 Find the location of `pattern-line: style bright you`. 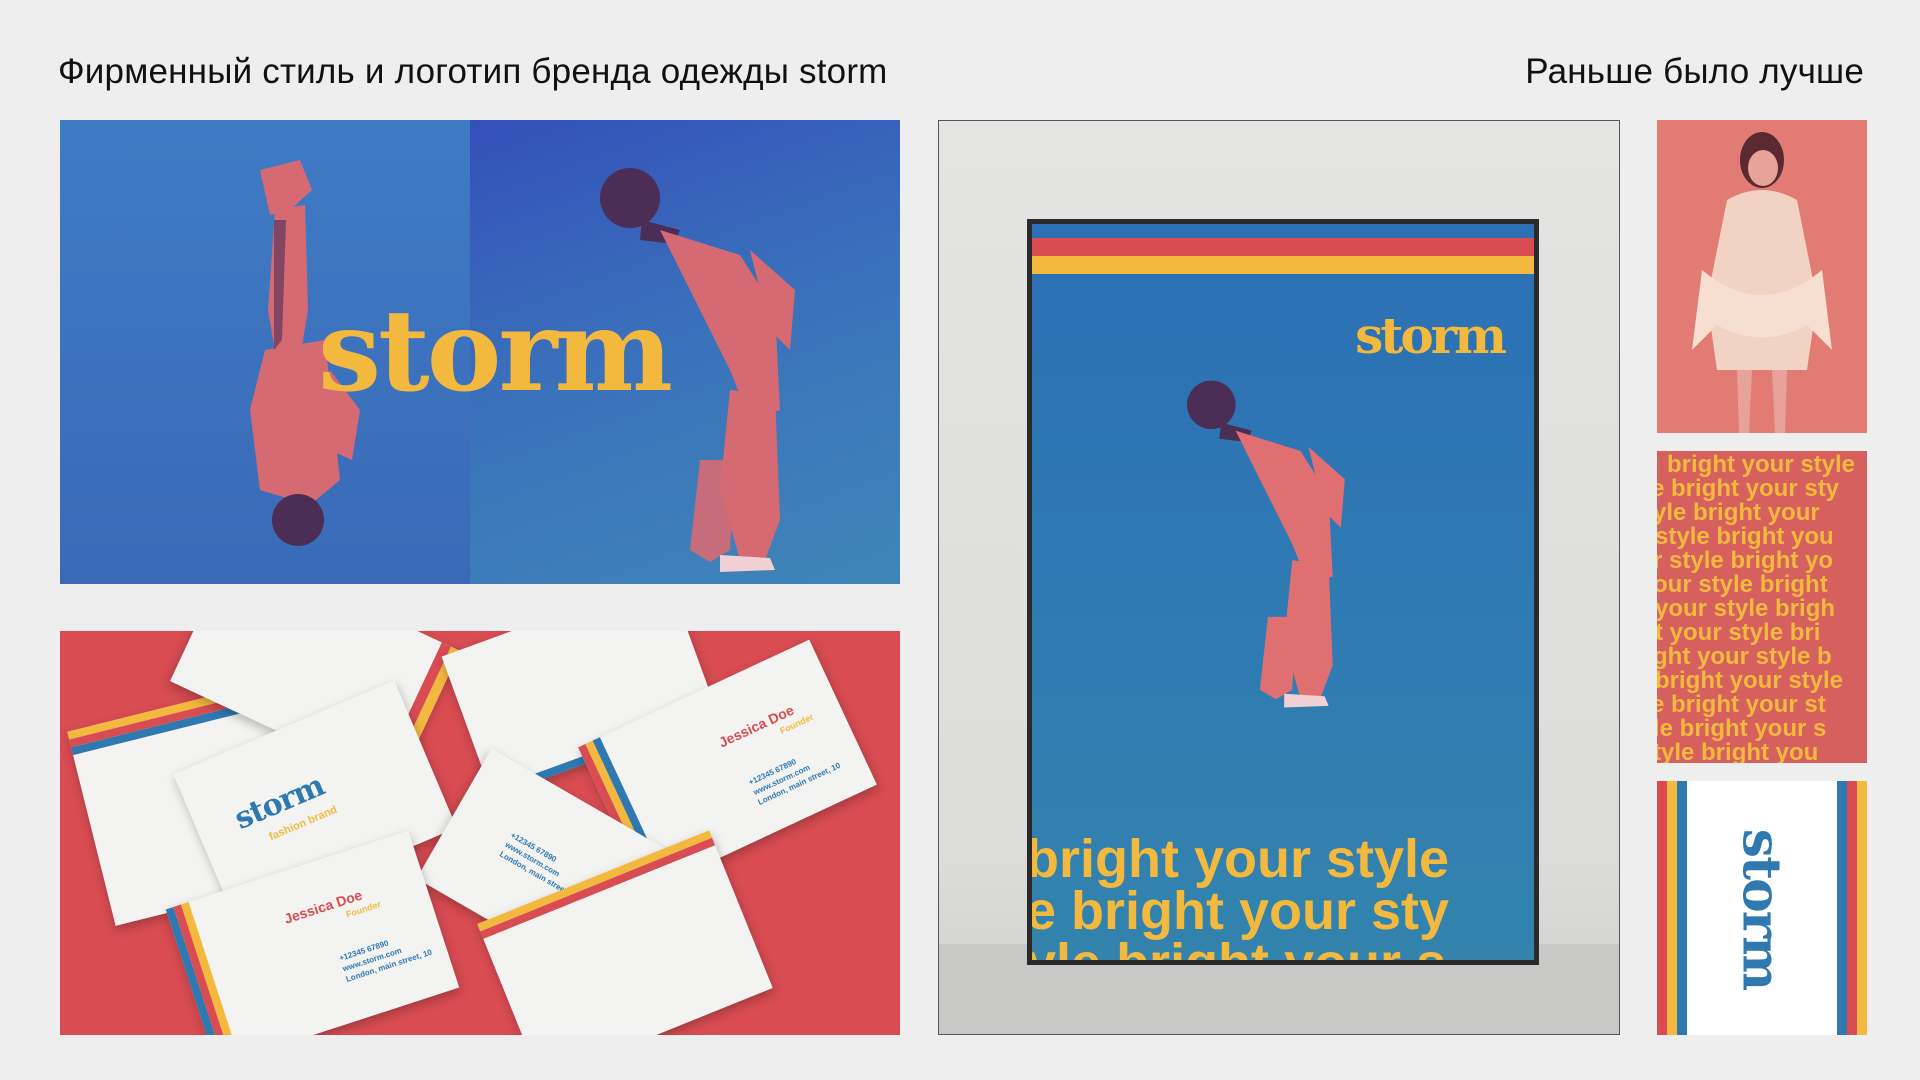

pattern-line: style bright you is located at coordinates (1745, 536).